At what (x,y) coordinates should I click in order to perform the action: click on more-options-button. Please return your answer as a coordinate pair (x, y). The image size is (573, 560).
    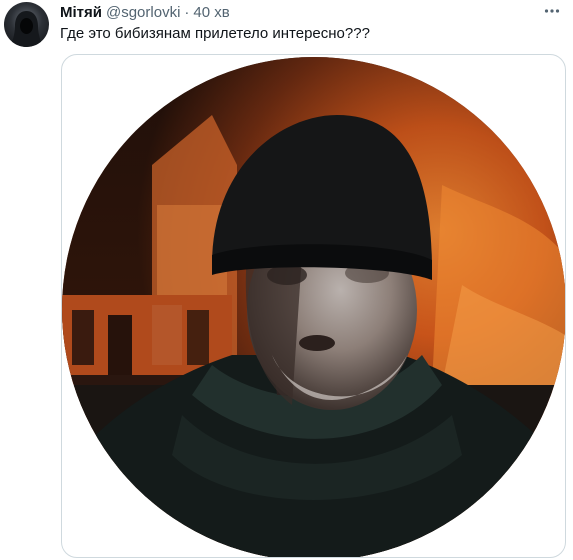
    Looking at the image, I should click on (552, 11).